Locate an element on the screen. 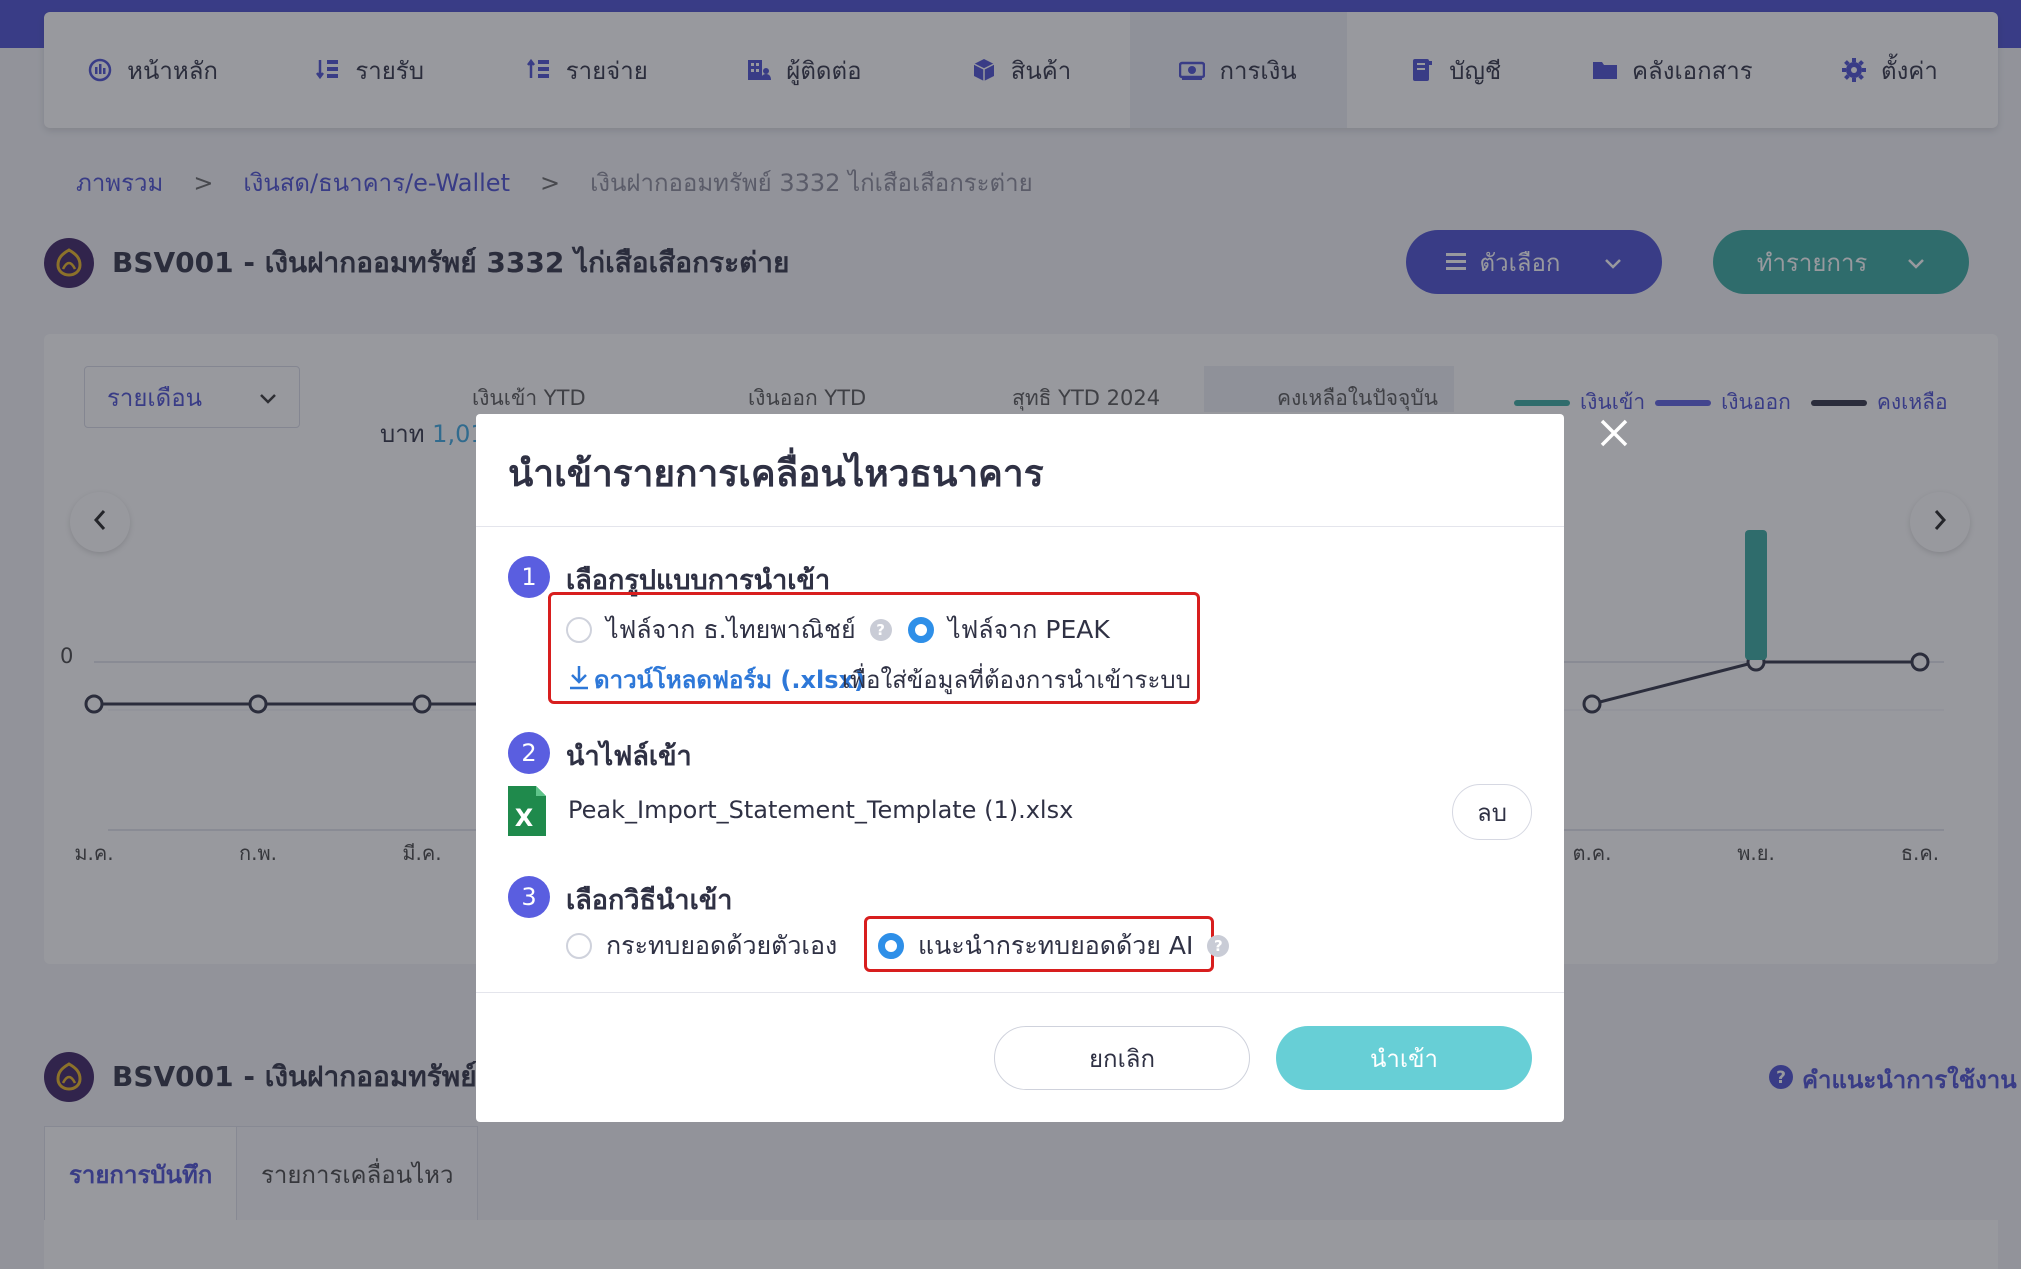 Image resolution: width=2021 pixels, height=1269 pixels. delete-label: ลบ is located at coordinates (1492, 812).